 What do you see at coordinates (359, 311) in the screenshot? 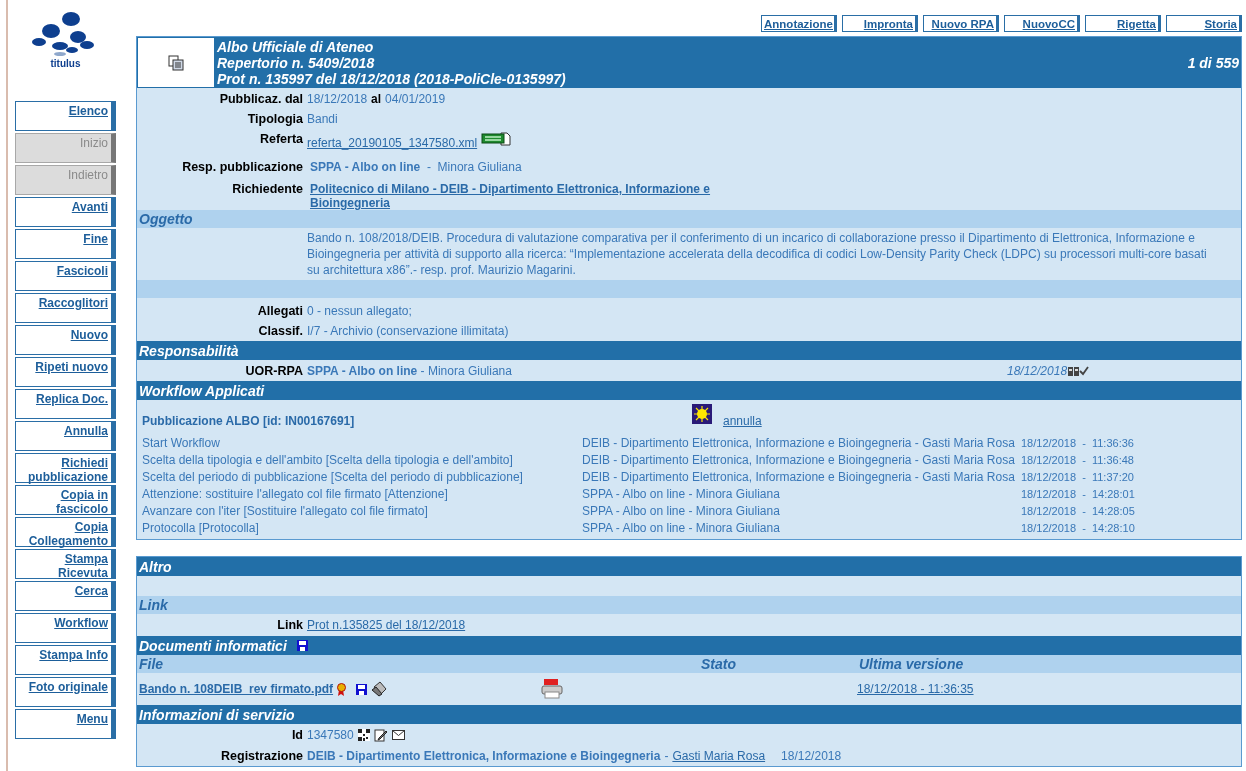
I see `field-value: 0 - nessun allegato;` at bounding box center [359, 311].